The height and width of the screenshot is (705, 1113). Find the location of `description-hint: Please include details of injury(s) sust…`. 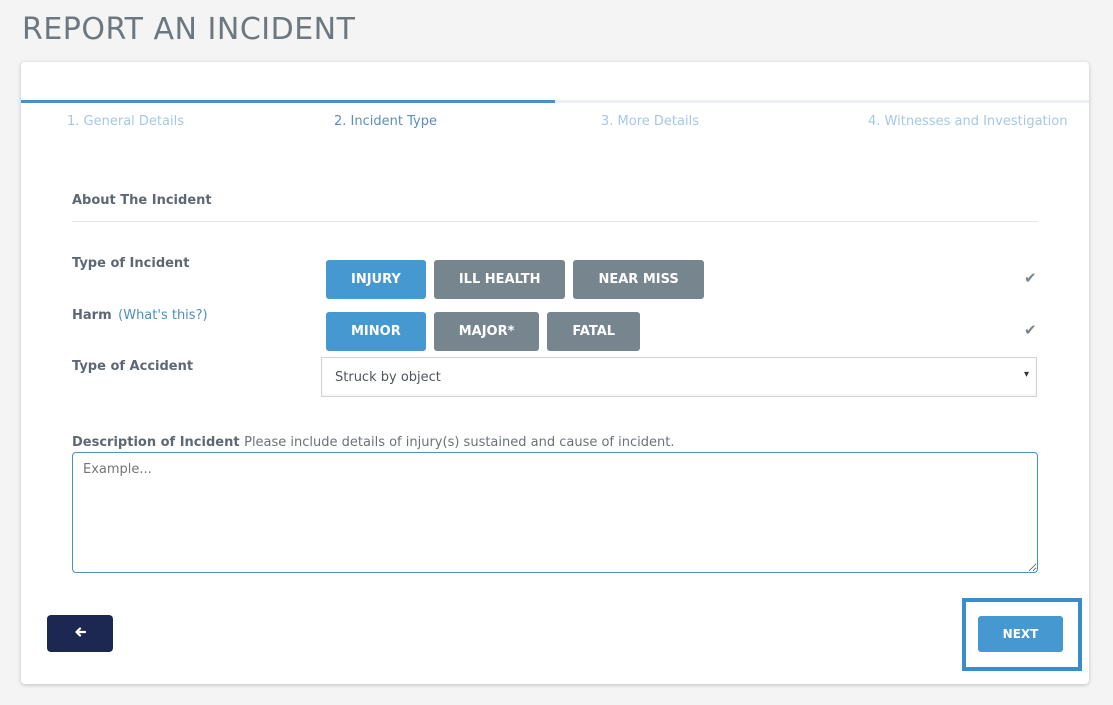

description-hint: Please include details of injury(s) sust… is located at coordinates (459, 442).